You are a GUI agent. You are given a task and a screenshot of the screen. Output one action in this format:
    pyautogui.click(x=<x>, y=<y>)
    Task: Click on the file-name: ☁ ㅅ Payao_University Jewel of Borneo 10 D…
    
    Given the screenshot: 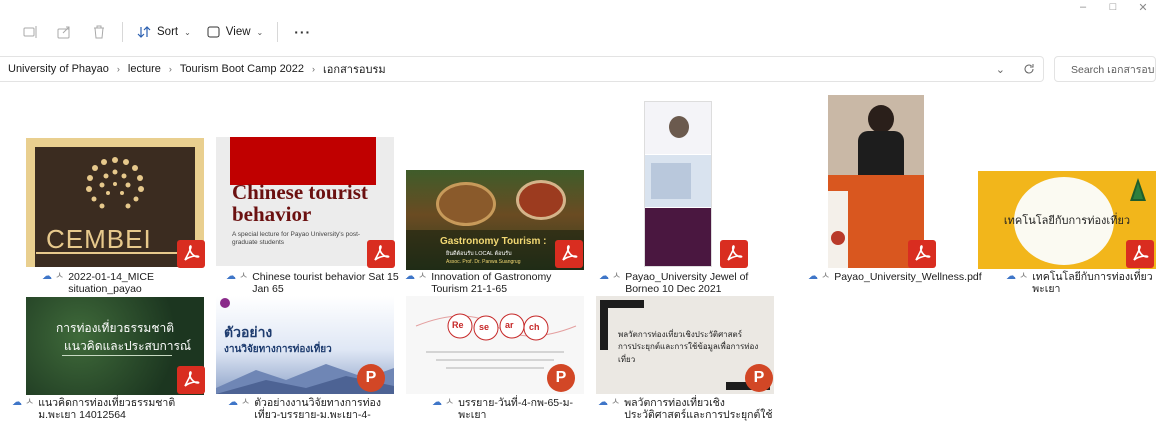 What is the action you would take?
    pyautogui.click(x=689, y=283)
    